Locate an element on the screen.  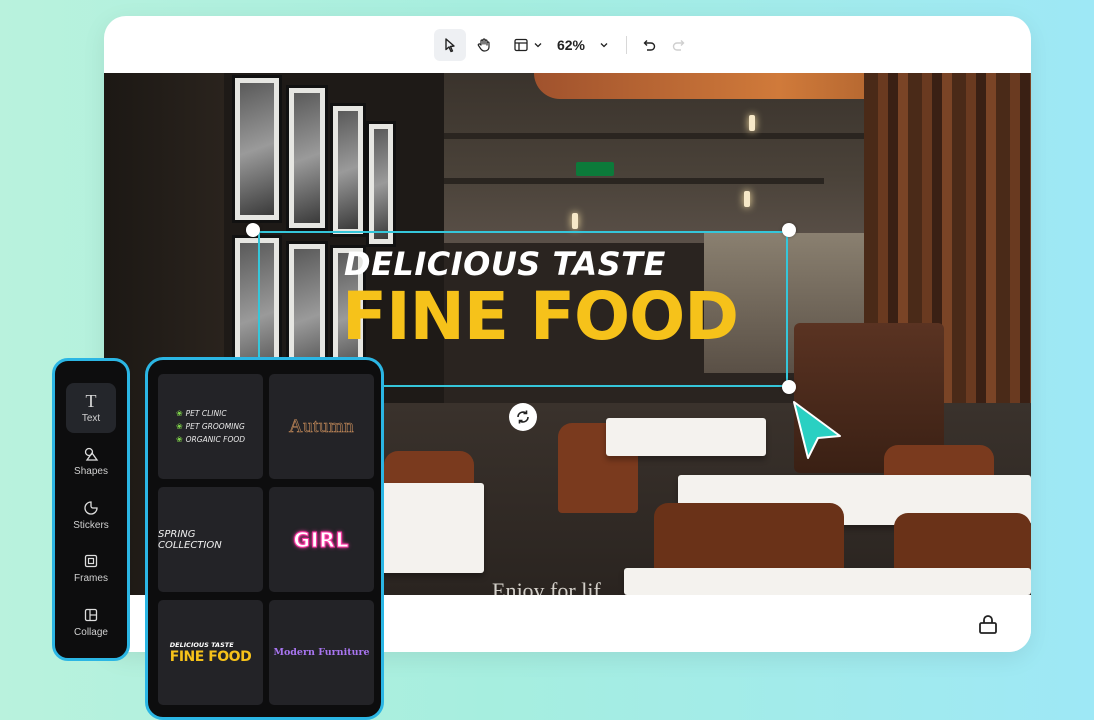
rail-item-label: Frames is located at coordinates (91, 578).